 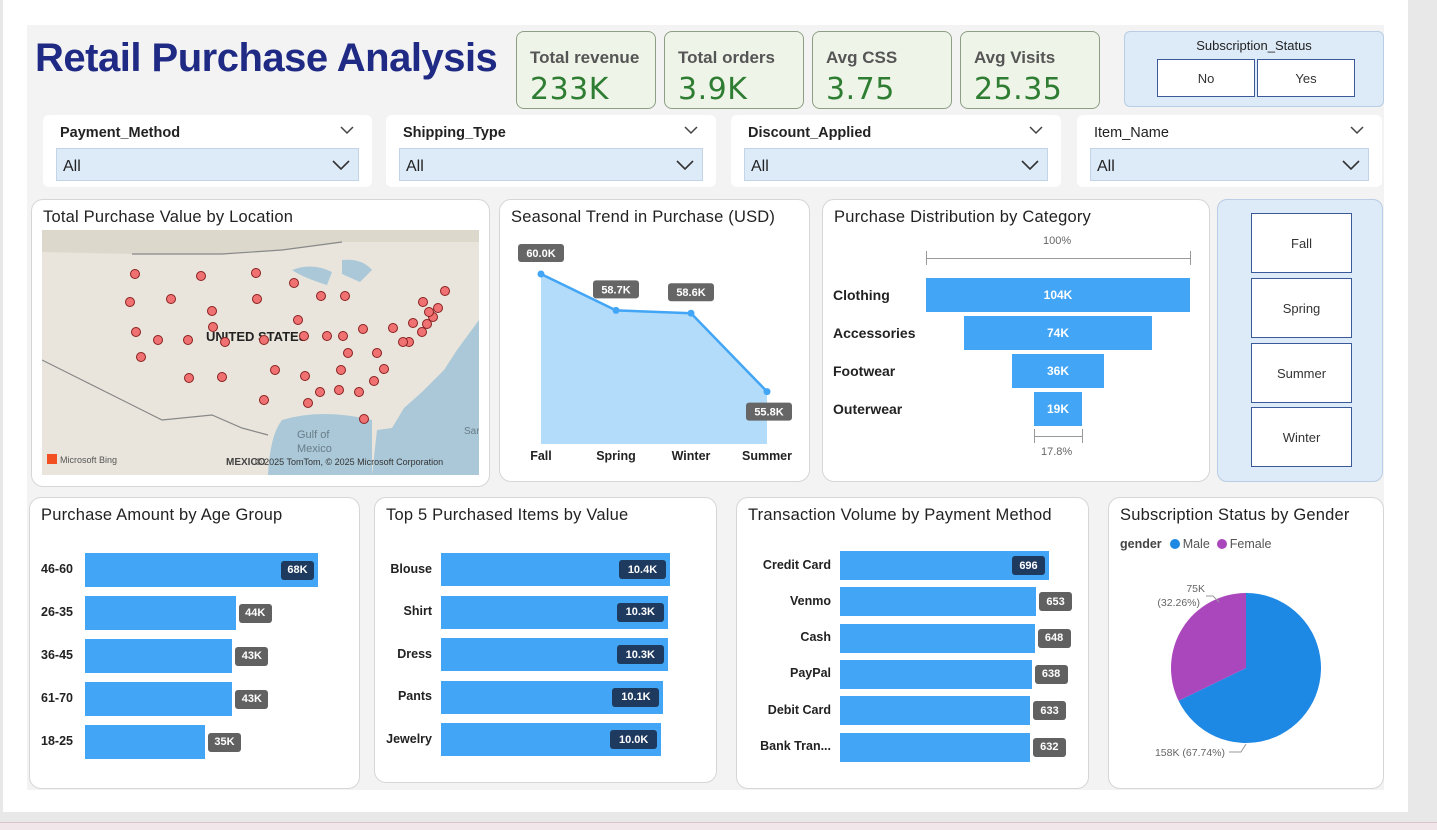 What do you see at coordinates (1030, 70) in the screenshot?
I see `kpi-avg-visits: Avg Visits 25.35` at bounding box center [1030, 70].